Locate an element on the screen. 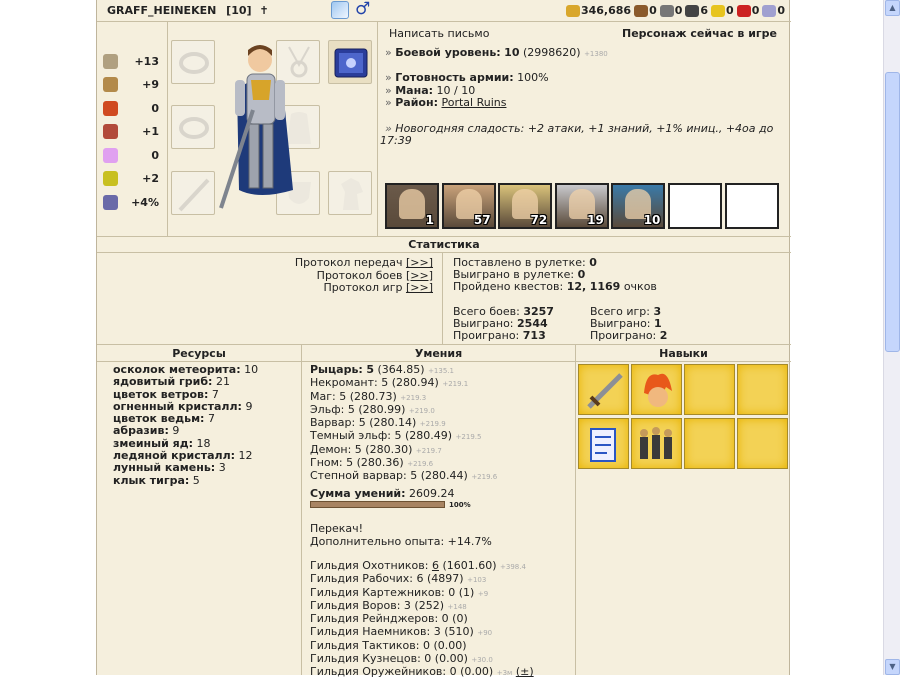 This screenshot has height=680, width=900. faction-name: Некромант: is located at coordinates (344, 383).